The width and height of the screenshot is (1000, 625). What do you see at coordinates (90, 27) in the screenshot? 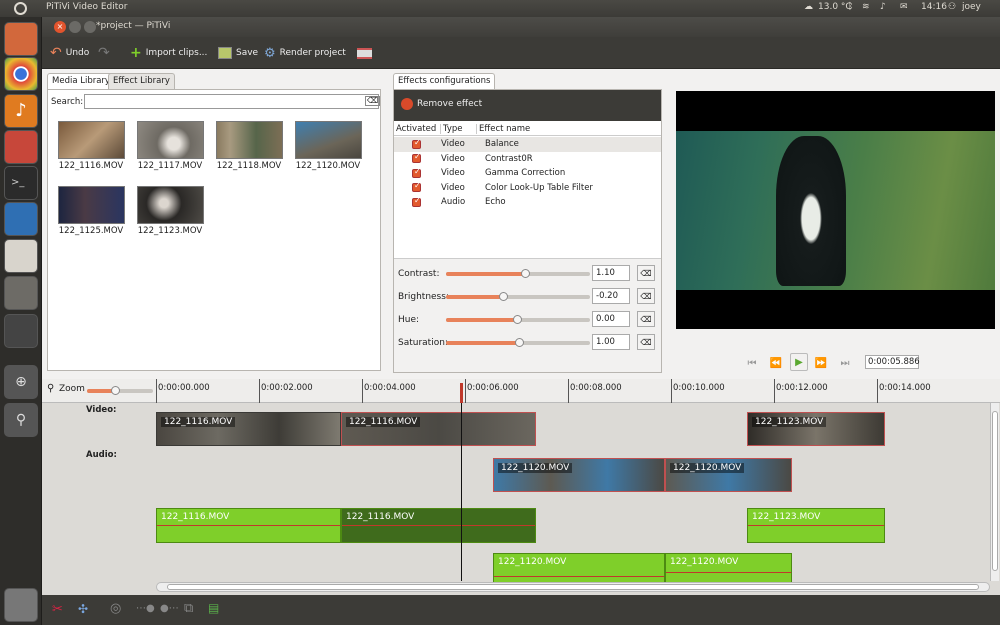
I see `maximize-icon` at bounding box center [90, 27].